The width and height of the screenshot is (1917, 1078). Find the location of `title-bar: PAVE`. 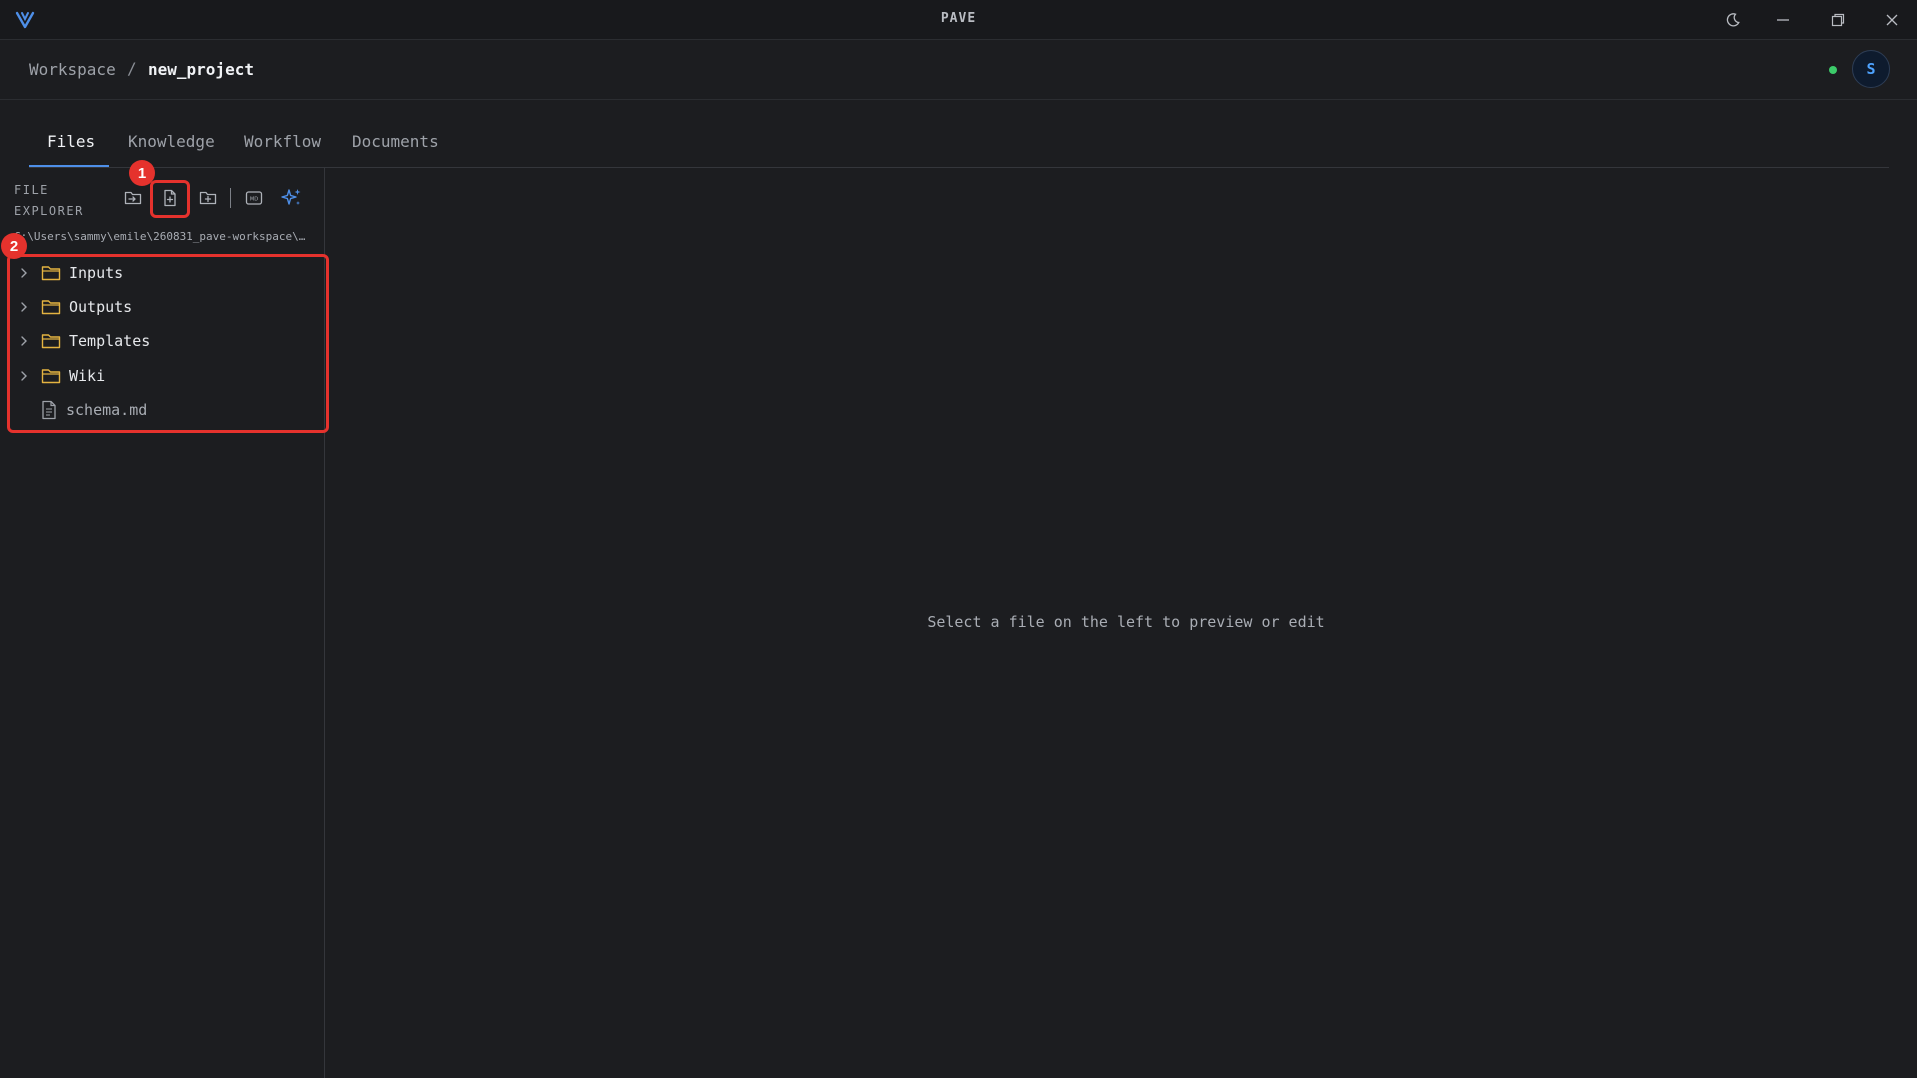

title-bar: PAVE is located at coordinates (958, 20).